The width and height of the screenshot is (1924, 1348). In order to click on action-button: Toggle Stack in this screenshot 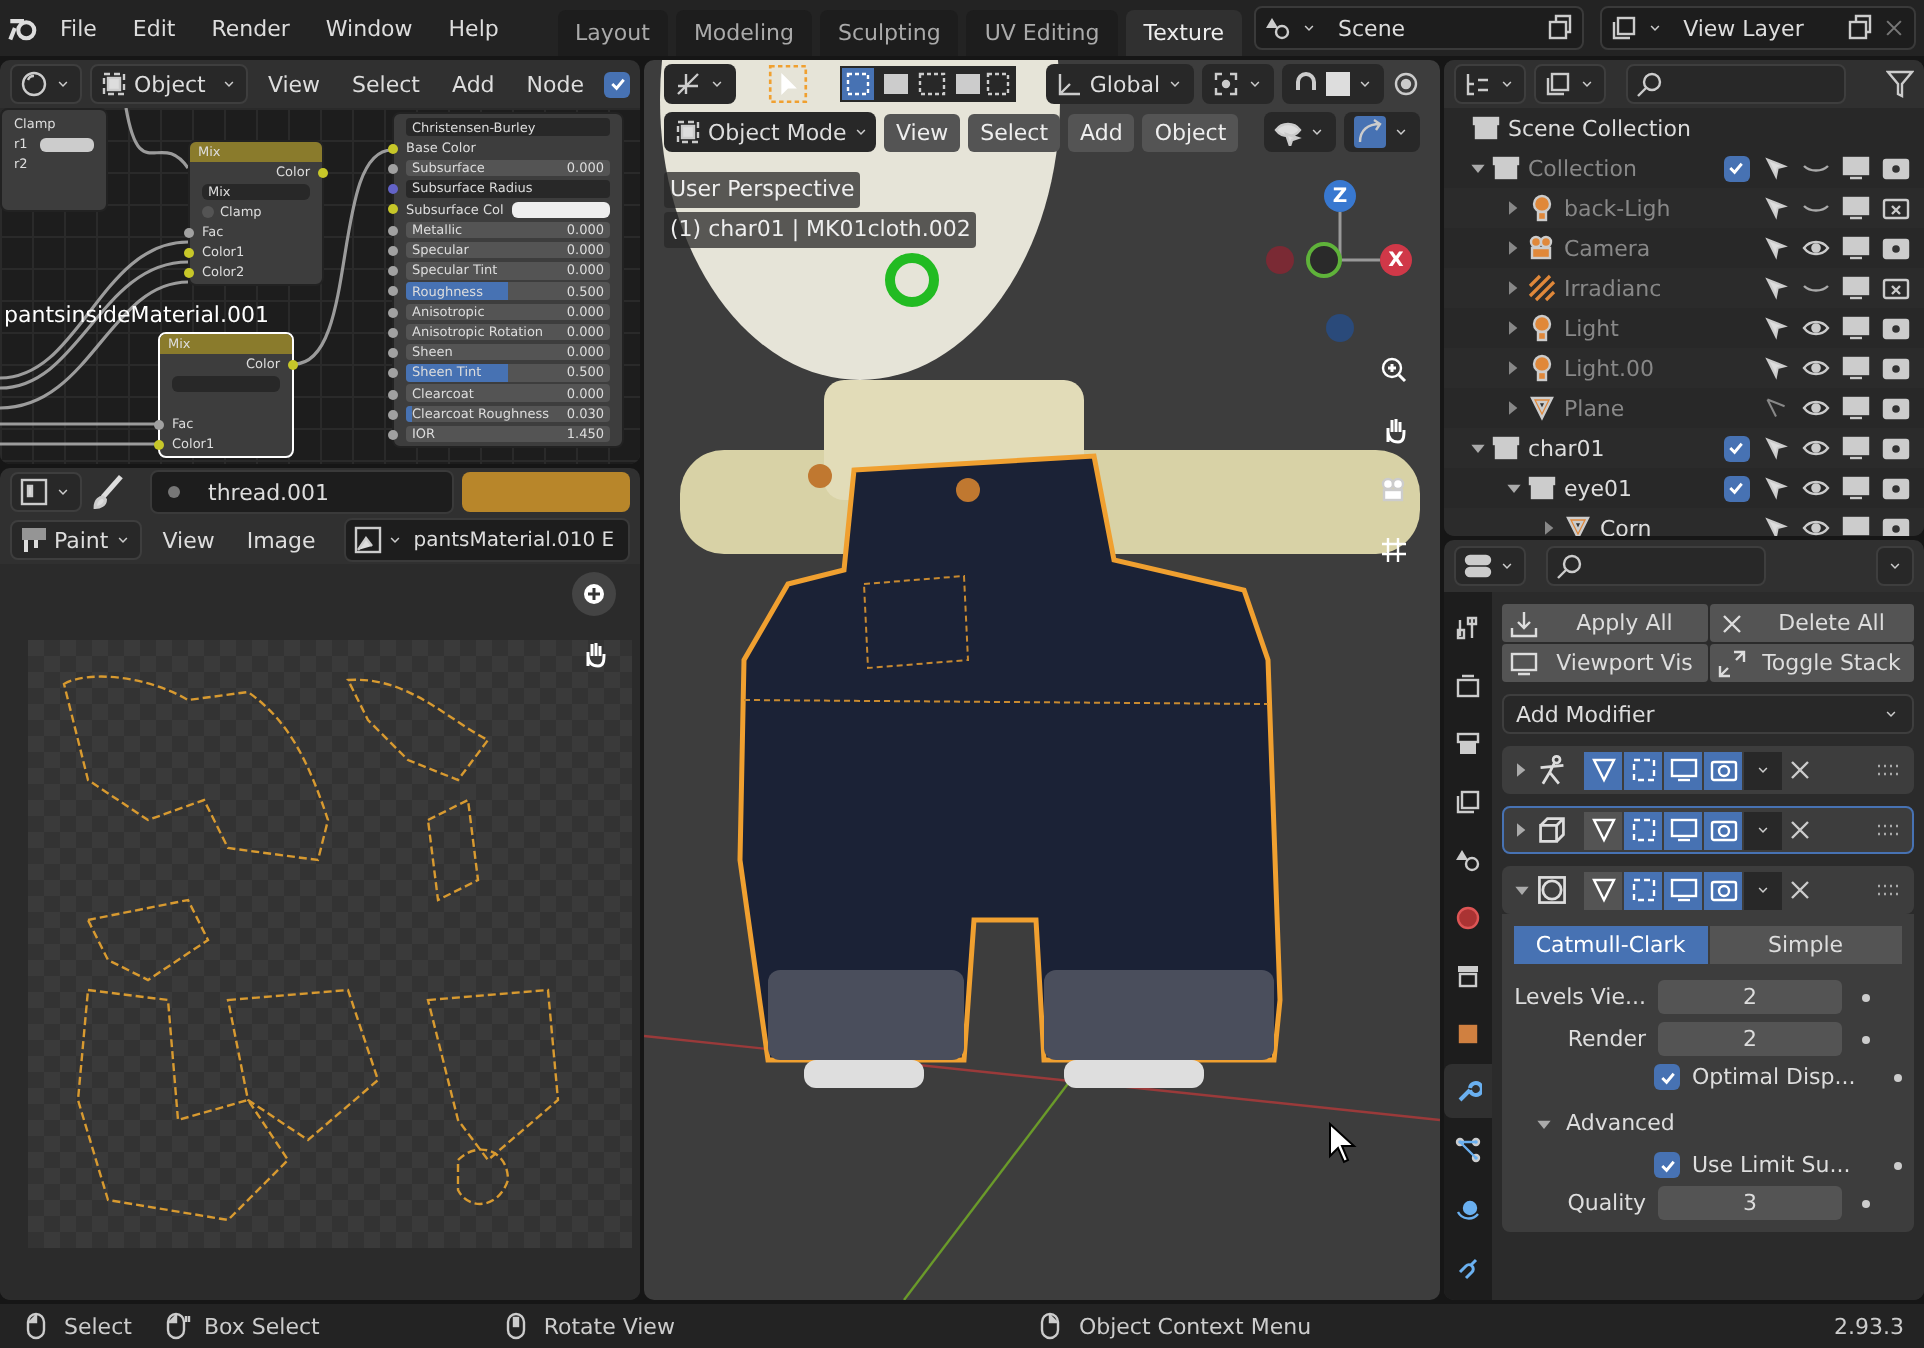, I will do `click(1811, 663)`.